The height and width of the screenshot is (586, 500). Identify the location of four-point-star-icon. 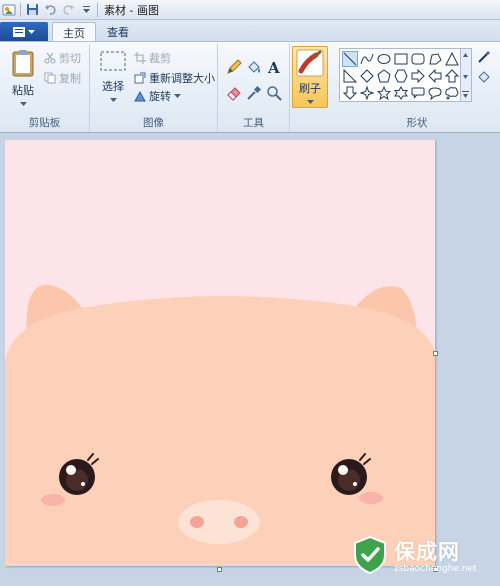
(367, 93).